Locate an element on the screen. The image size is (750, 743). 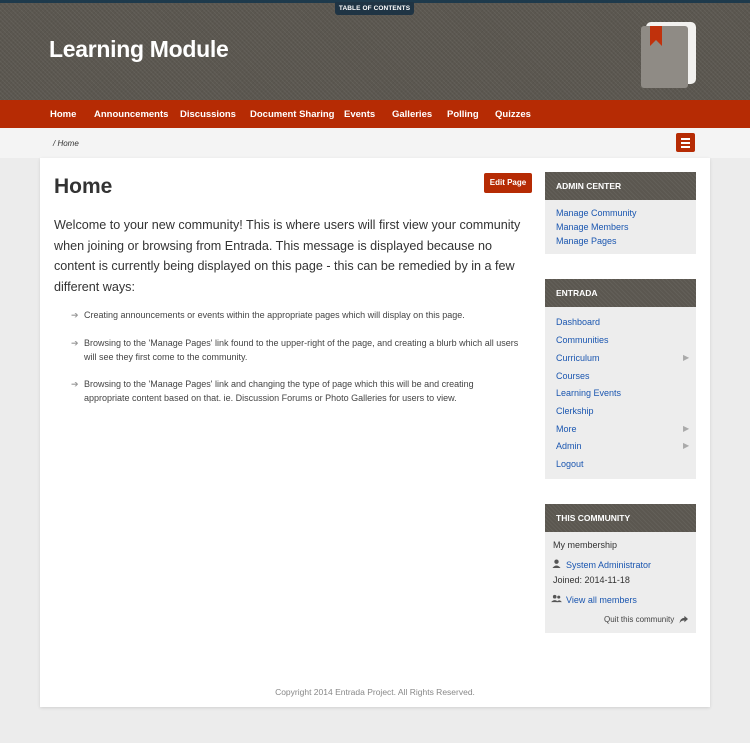
quit-community-link: Quit this community is located at coordinates (639, 619).